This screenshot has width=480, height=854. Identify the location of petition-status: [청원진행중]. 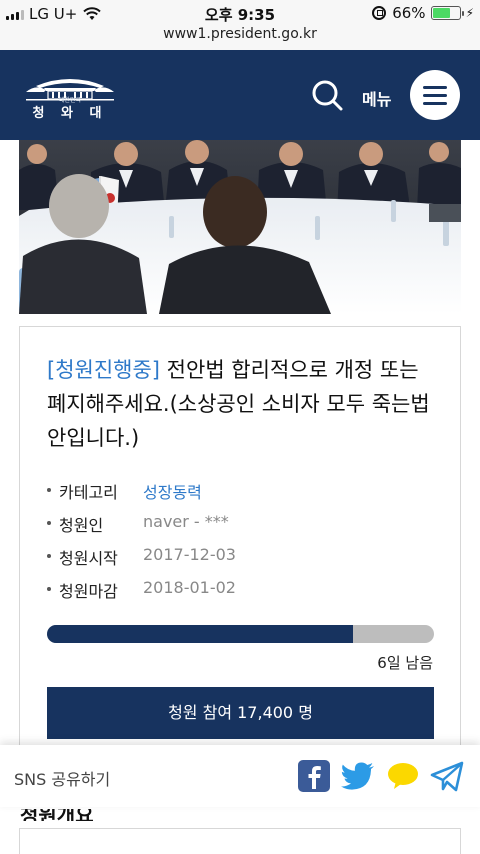
(103, 370).